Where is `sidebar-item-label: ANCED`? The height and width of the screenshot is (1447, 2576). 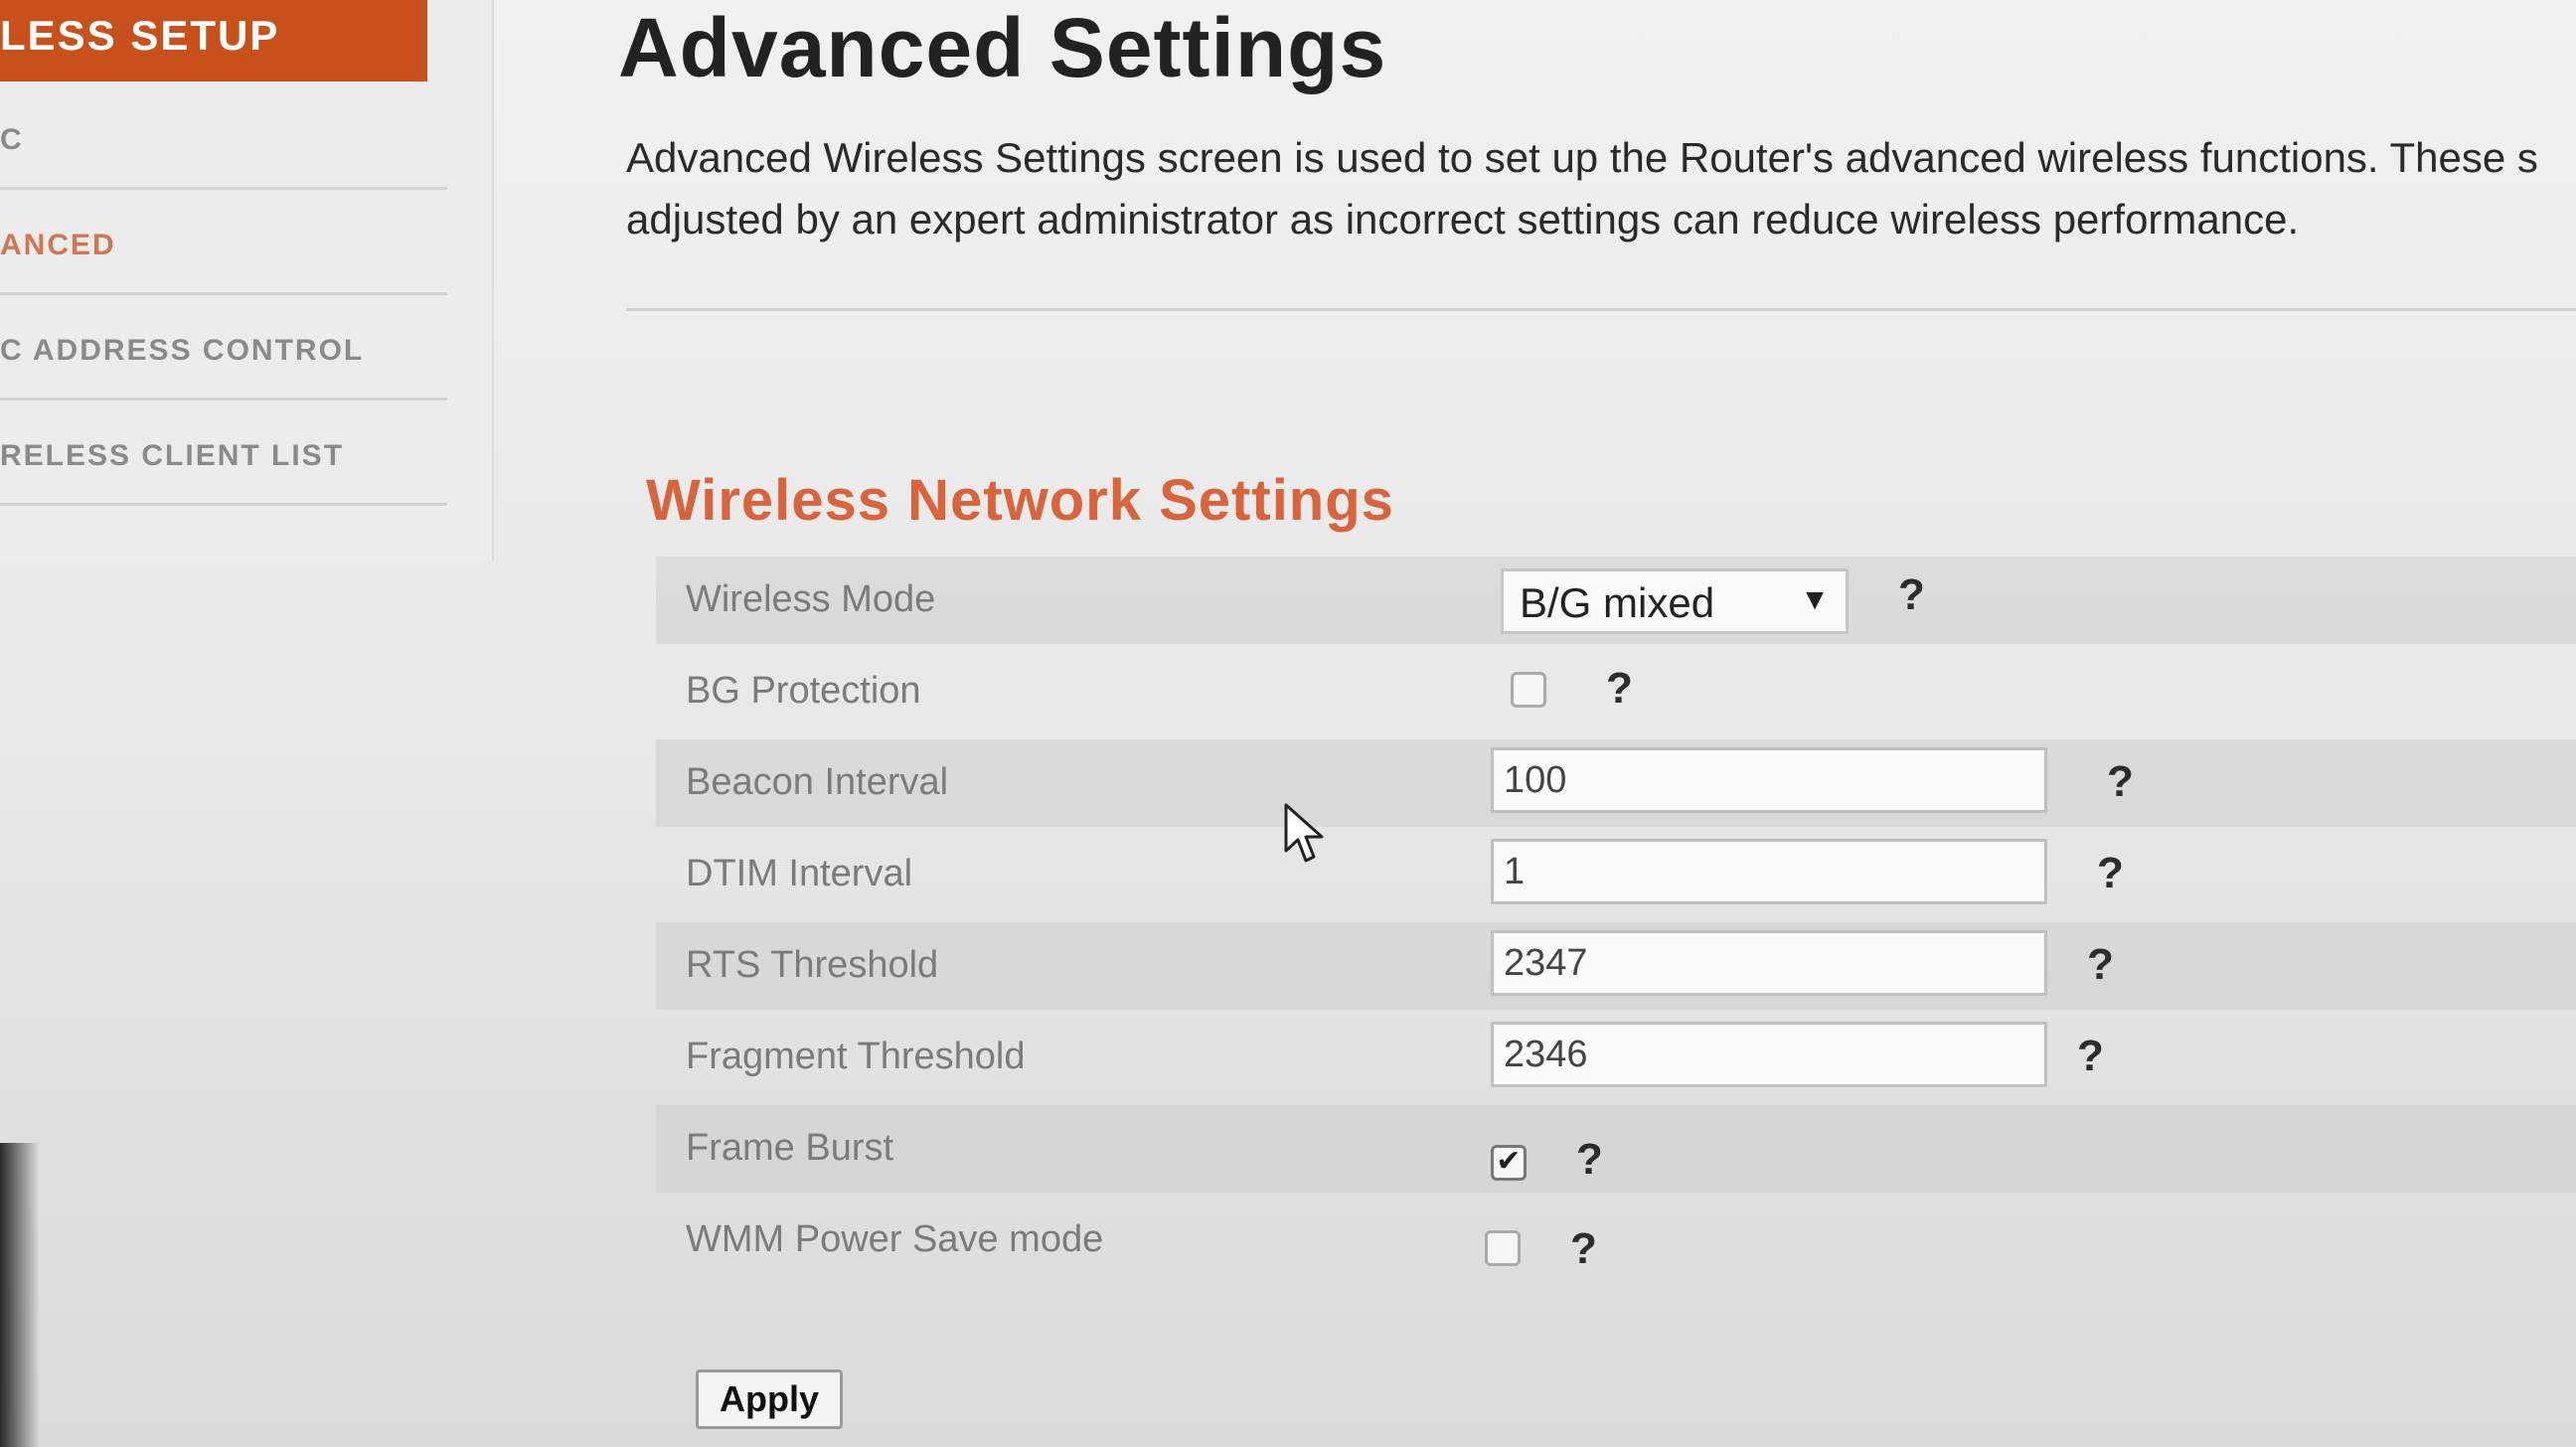 sidebar-item-label: ANCED is located at coordinates (58, 245).